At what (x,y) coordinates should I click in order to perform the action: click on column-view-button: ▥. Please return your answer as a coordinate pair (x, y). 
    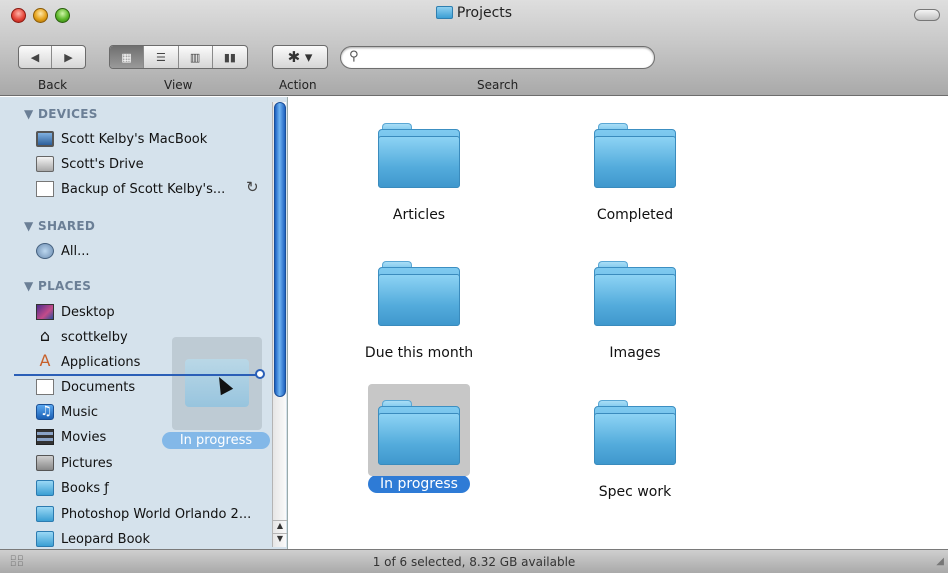
    Looking at the image, I should click on (196, 57).